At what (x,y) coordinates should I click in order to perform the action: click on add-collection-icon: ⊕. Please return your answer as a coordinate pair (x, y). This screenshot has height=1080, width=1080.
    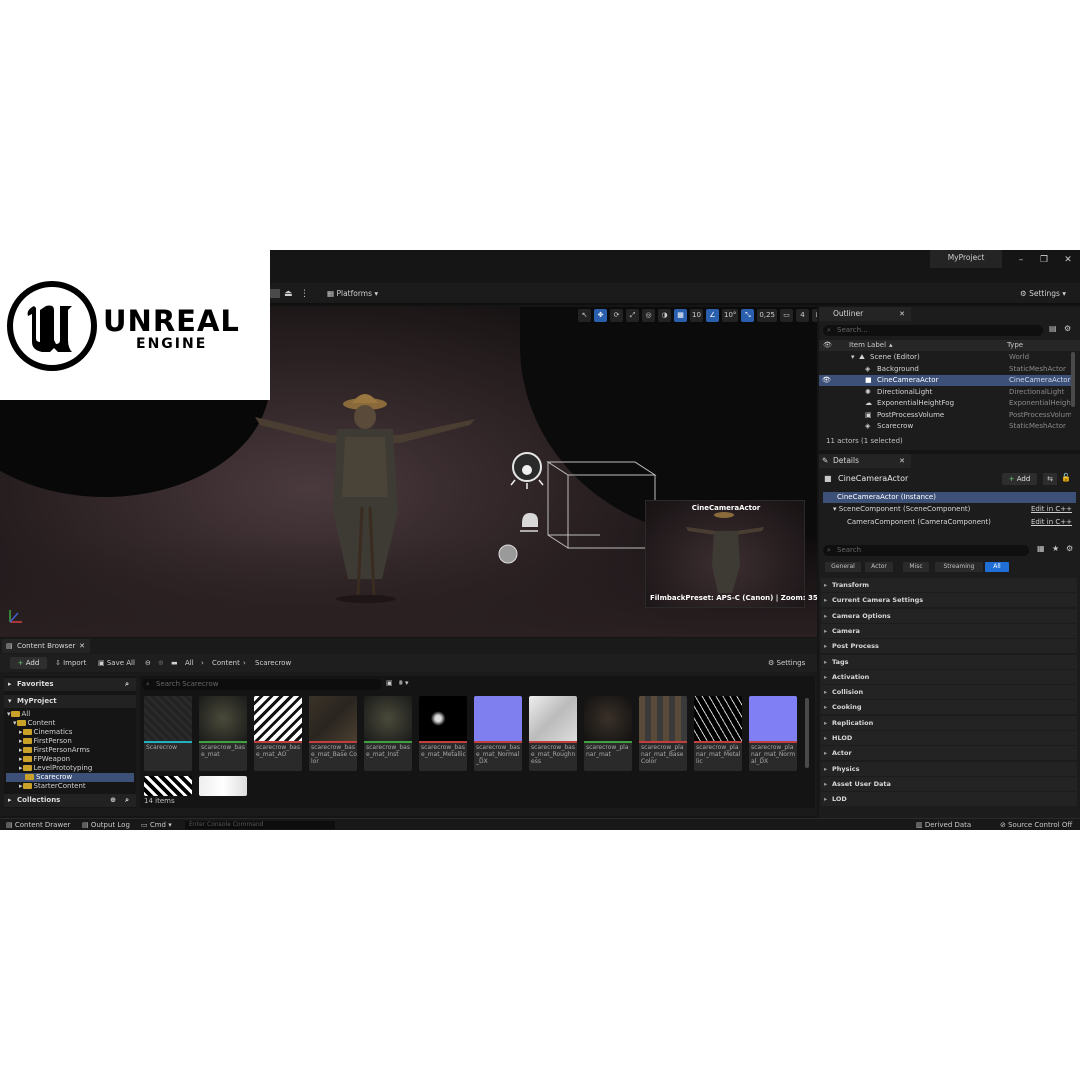
    Looking at the image, I should click on (113, 800).